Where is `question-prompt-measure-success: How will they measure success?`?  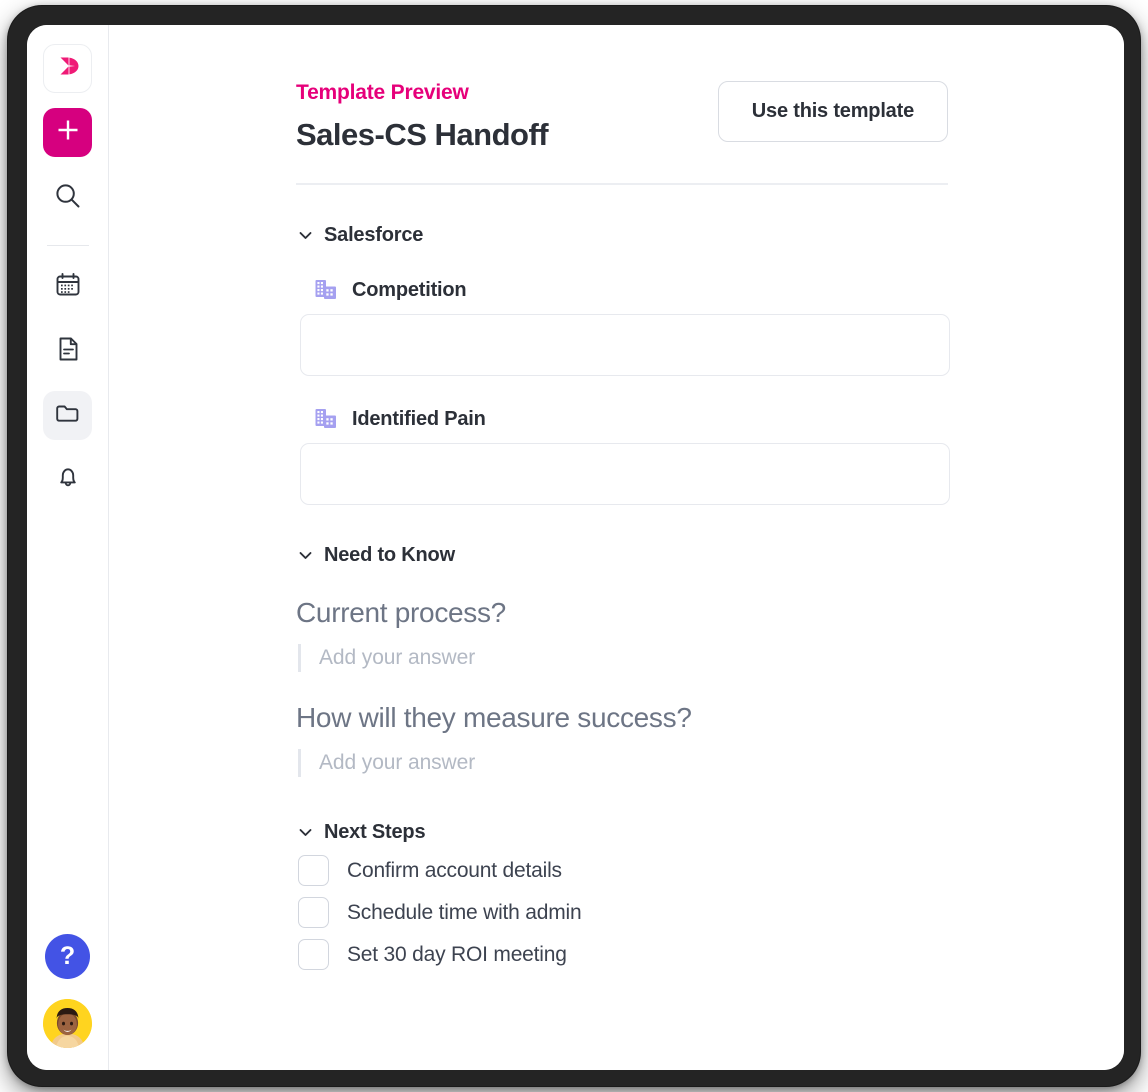 question-prompt-measure-success: How will they measure success? is located at coordinates (494, 717).